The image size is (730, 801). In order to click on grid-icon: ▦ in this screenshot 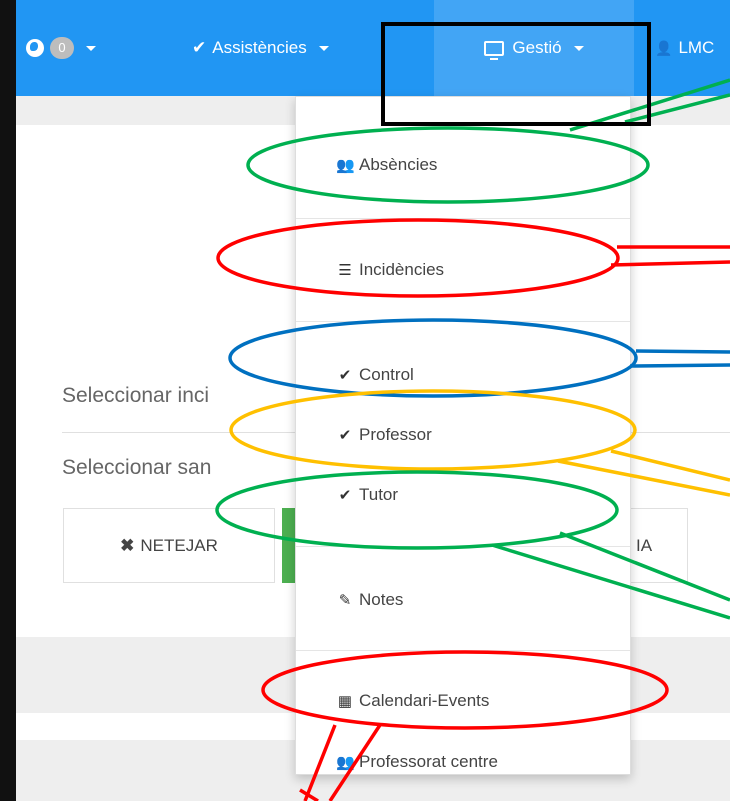, I will do `click(345, 701)`.